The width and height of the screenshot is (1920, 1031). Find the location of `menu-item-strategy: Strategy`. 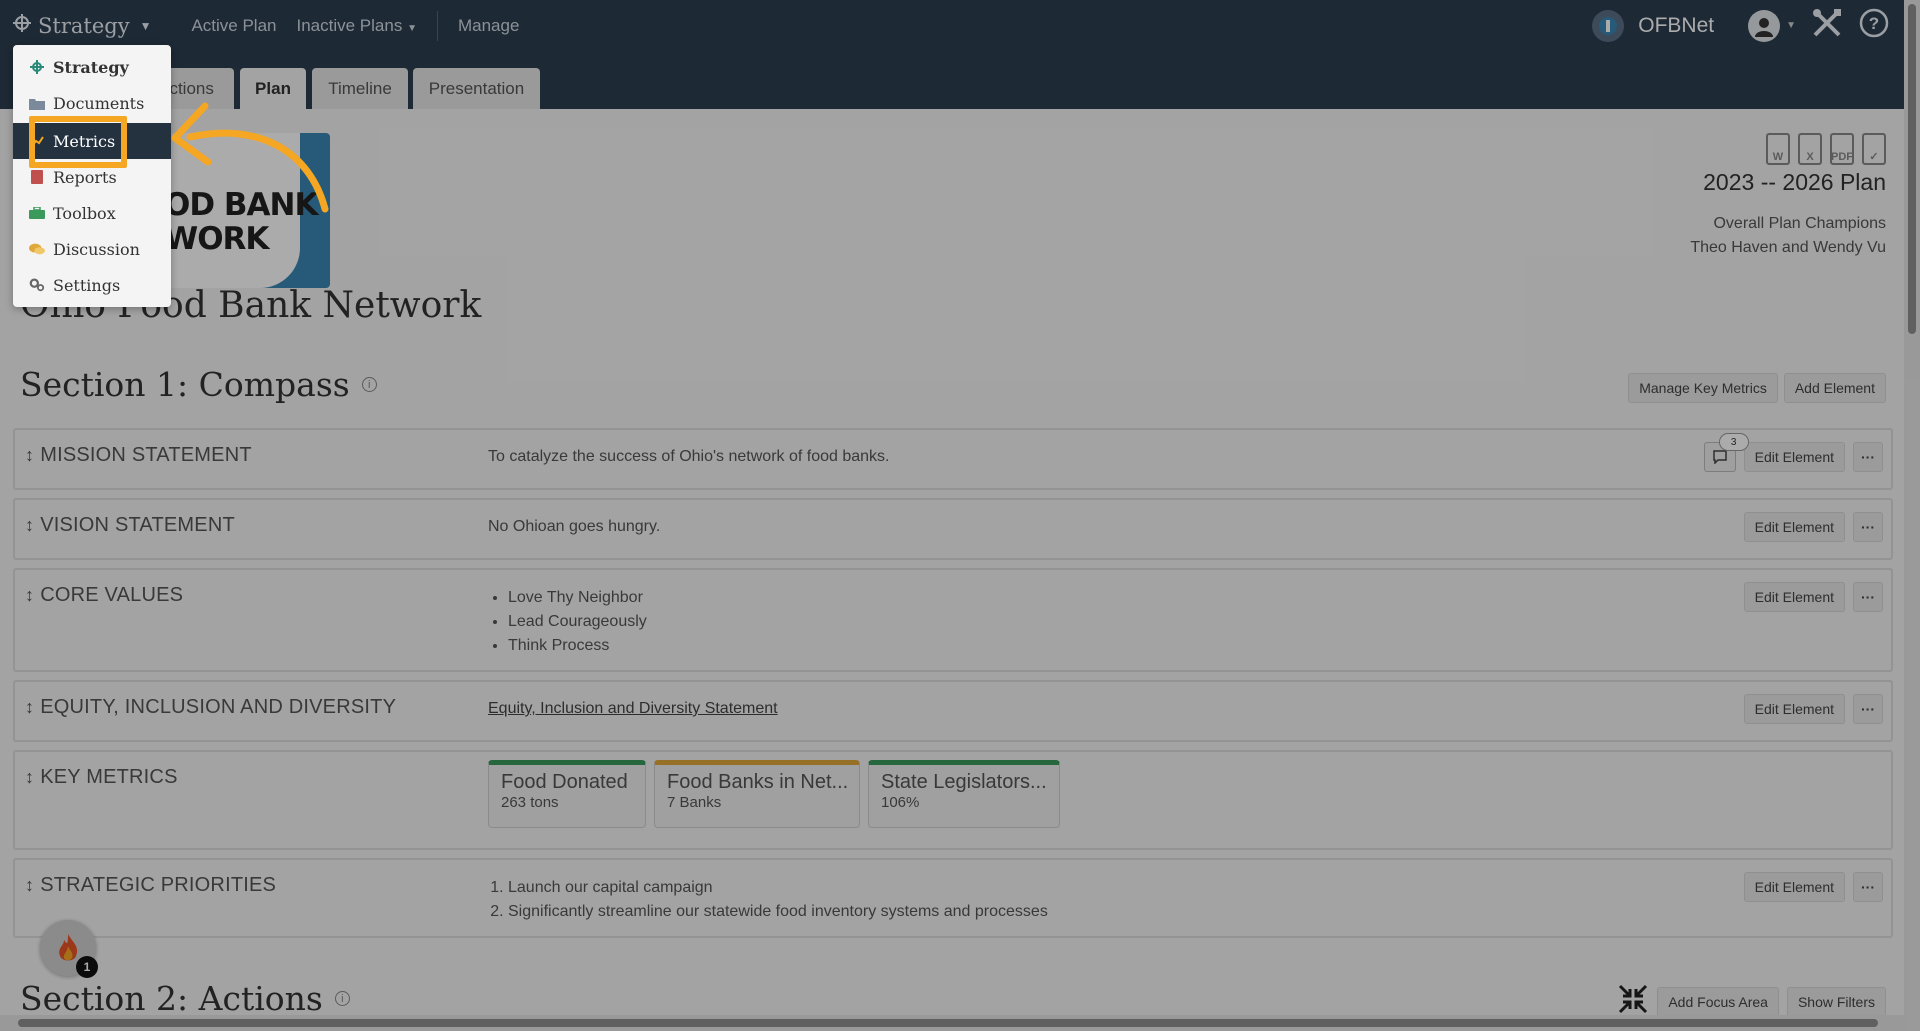

menu-item-strategy: Strategy is located at coordinates (92, 67).